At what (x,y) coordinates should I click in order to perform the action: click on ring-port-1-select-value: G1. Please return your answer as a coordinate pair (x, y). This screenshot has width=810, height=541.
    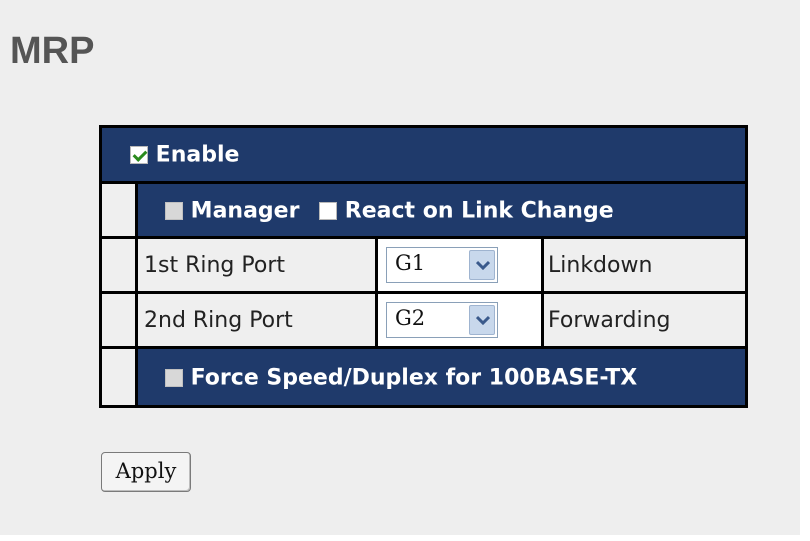
    Looking at the image, I should click on (410, 263).